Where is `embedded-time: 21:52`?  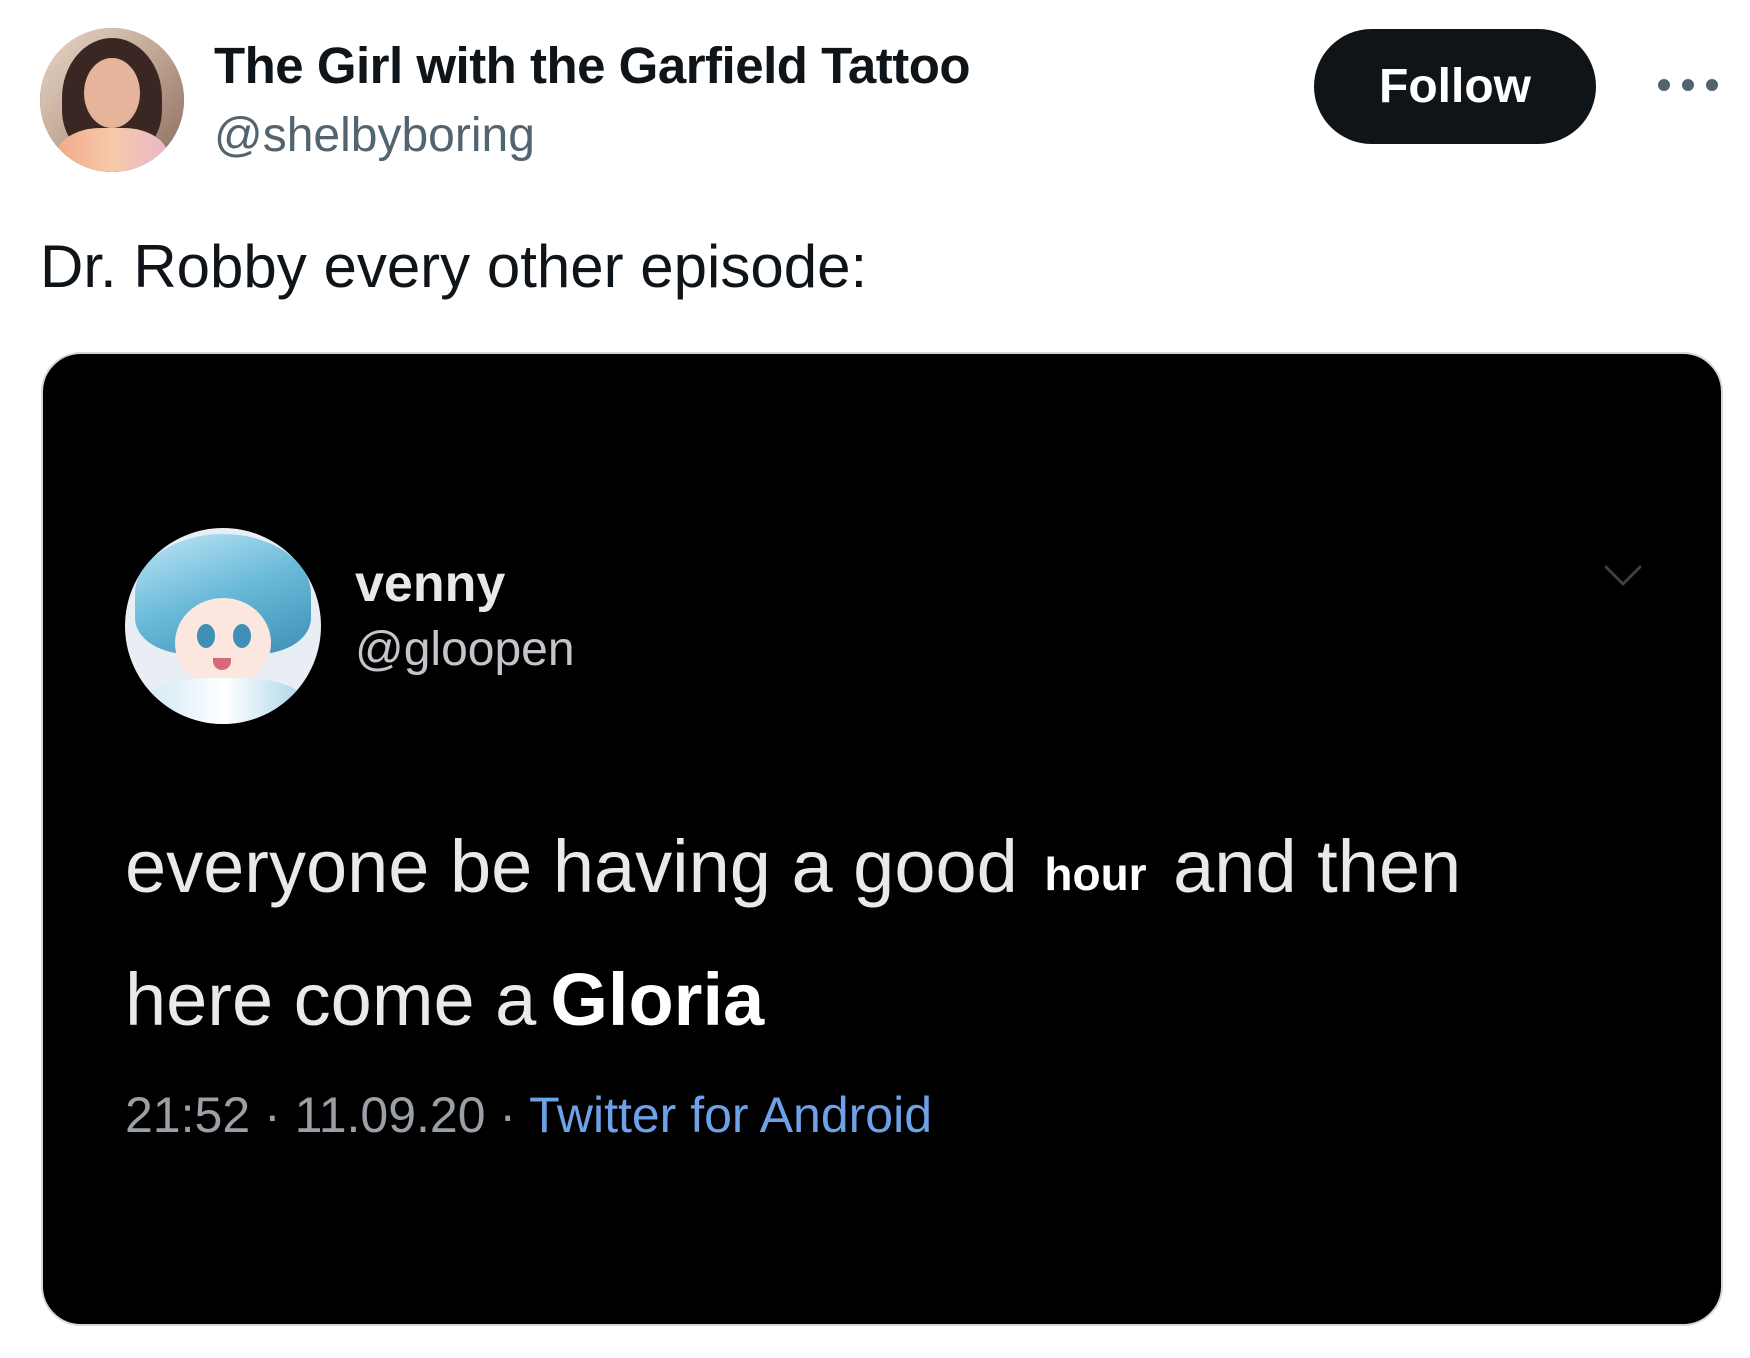
embedded-time: 21:52 is located at coordinates (188, 1115).